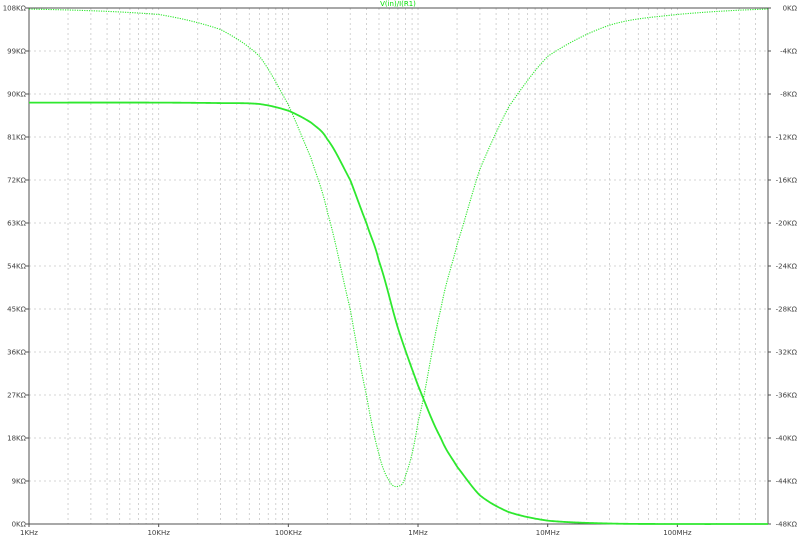  I want to click on right-tick-label: -8KΩ, so click(789, 95).